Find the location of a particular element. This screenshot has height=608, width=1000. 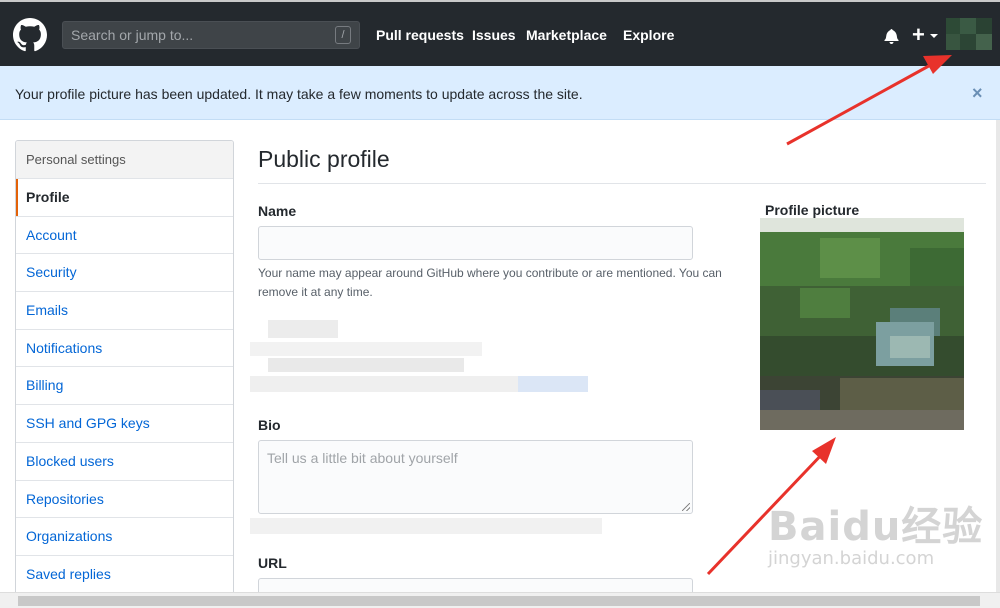

arrow-to-profile-picture-icon is located at coordinates (771, 506).